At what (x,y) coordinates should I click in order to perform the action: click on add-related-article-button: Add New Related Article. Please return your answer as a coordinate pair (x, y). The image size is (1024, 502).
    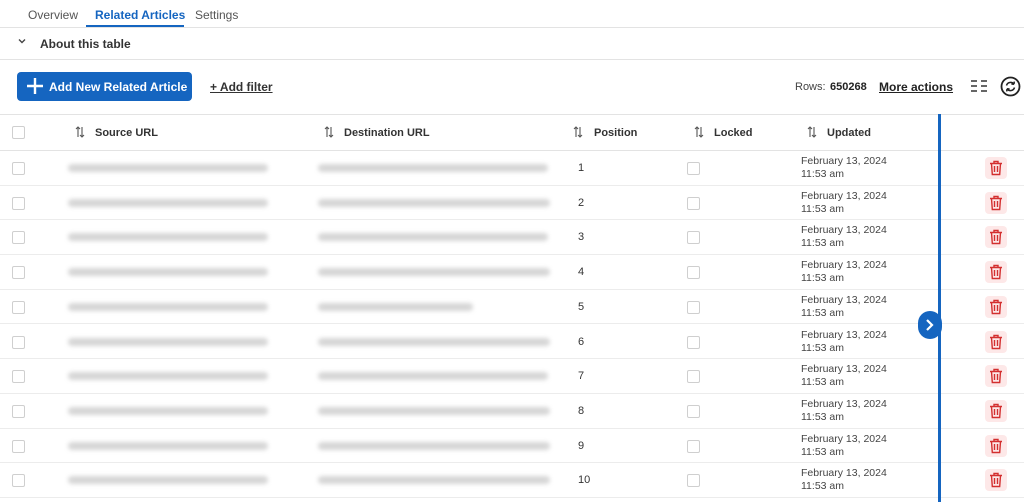
    Looking at the image, I should click on (104, 86).